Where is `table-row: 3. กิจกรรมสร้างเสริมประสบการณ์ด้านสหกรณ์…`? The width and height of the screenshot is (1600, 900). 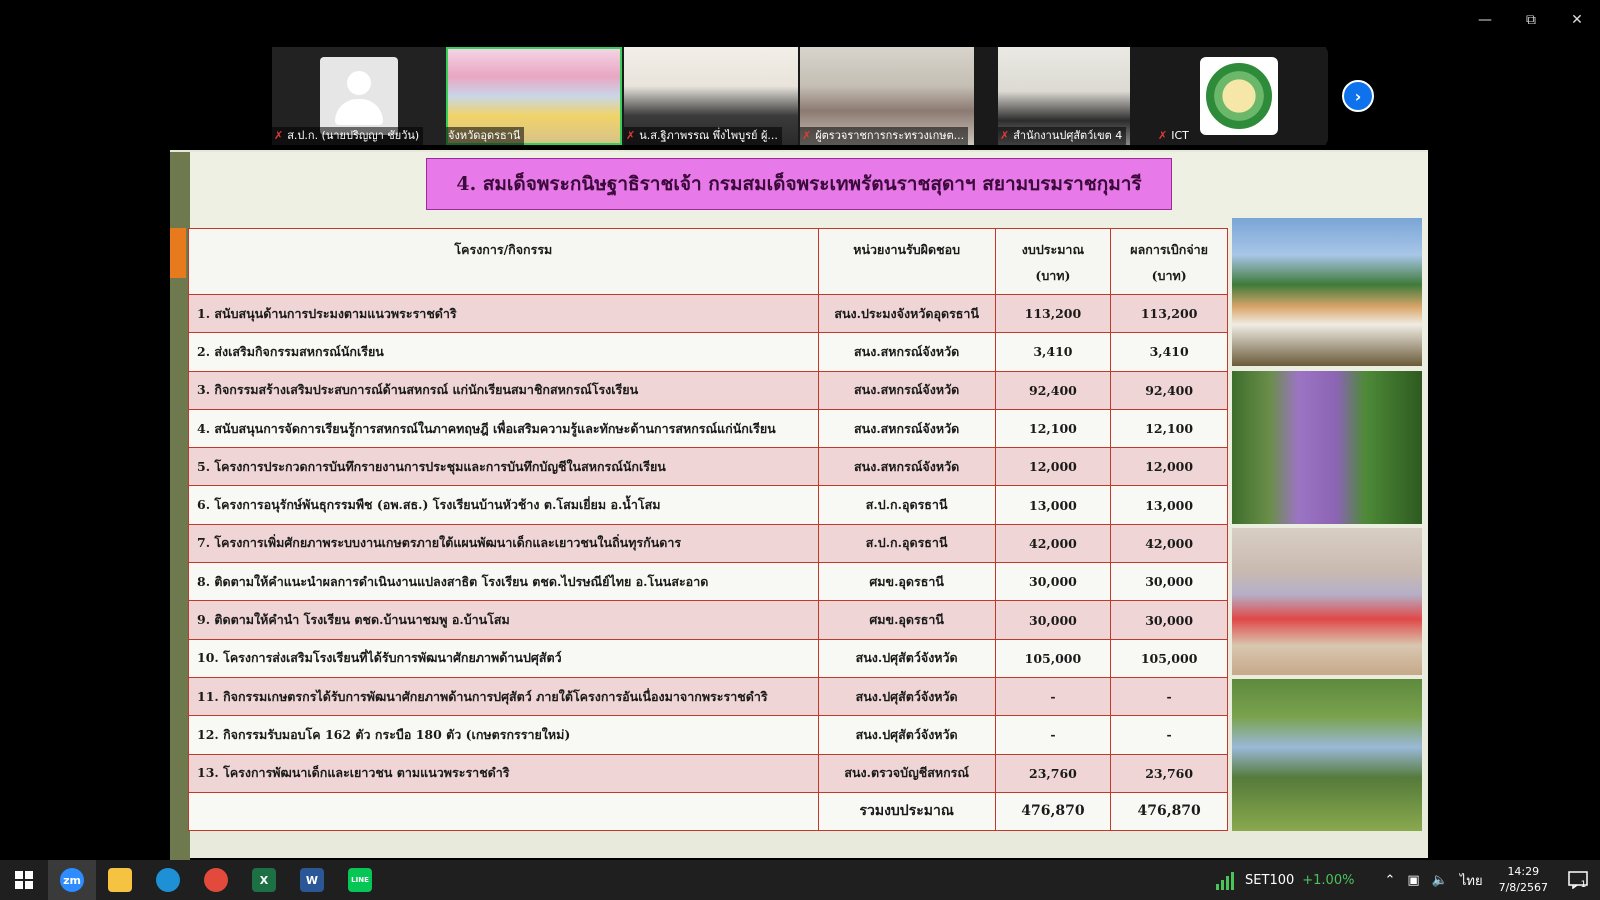
table-row: 3. กิจกรรมสร้างเสริมประสบการณ์ด้านสหกรณ์… is located at coordinates (708, 390).